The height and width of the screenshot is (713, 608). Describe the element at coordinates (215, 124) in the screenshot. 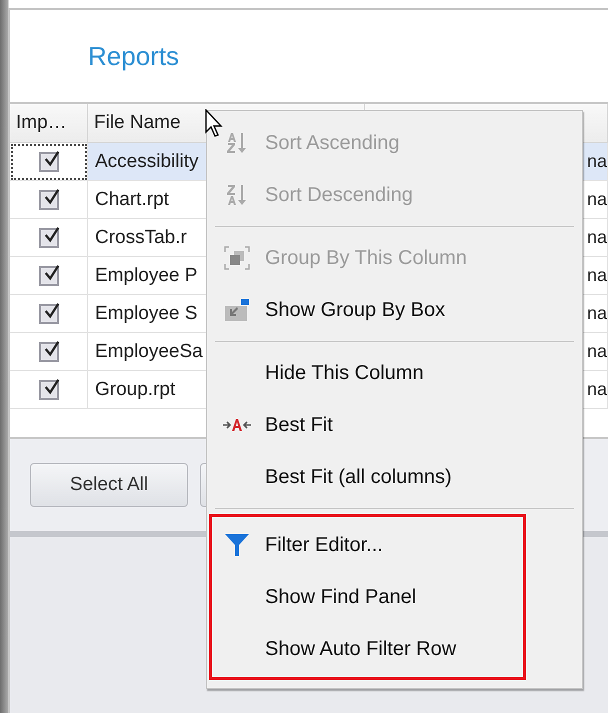

I see `cursor-icon` at that location.